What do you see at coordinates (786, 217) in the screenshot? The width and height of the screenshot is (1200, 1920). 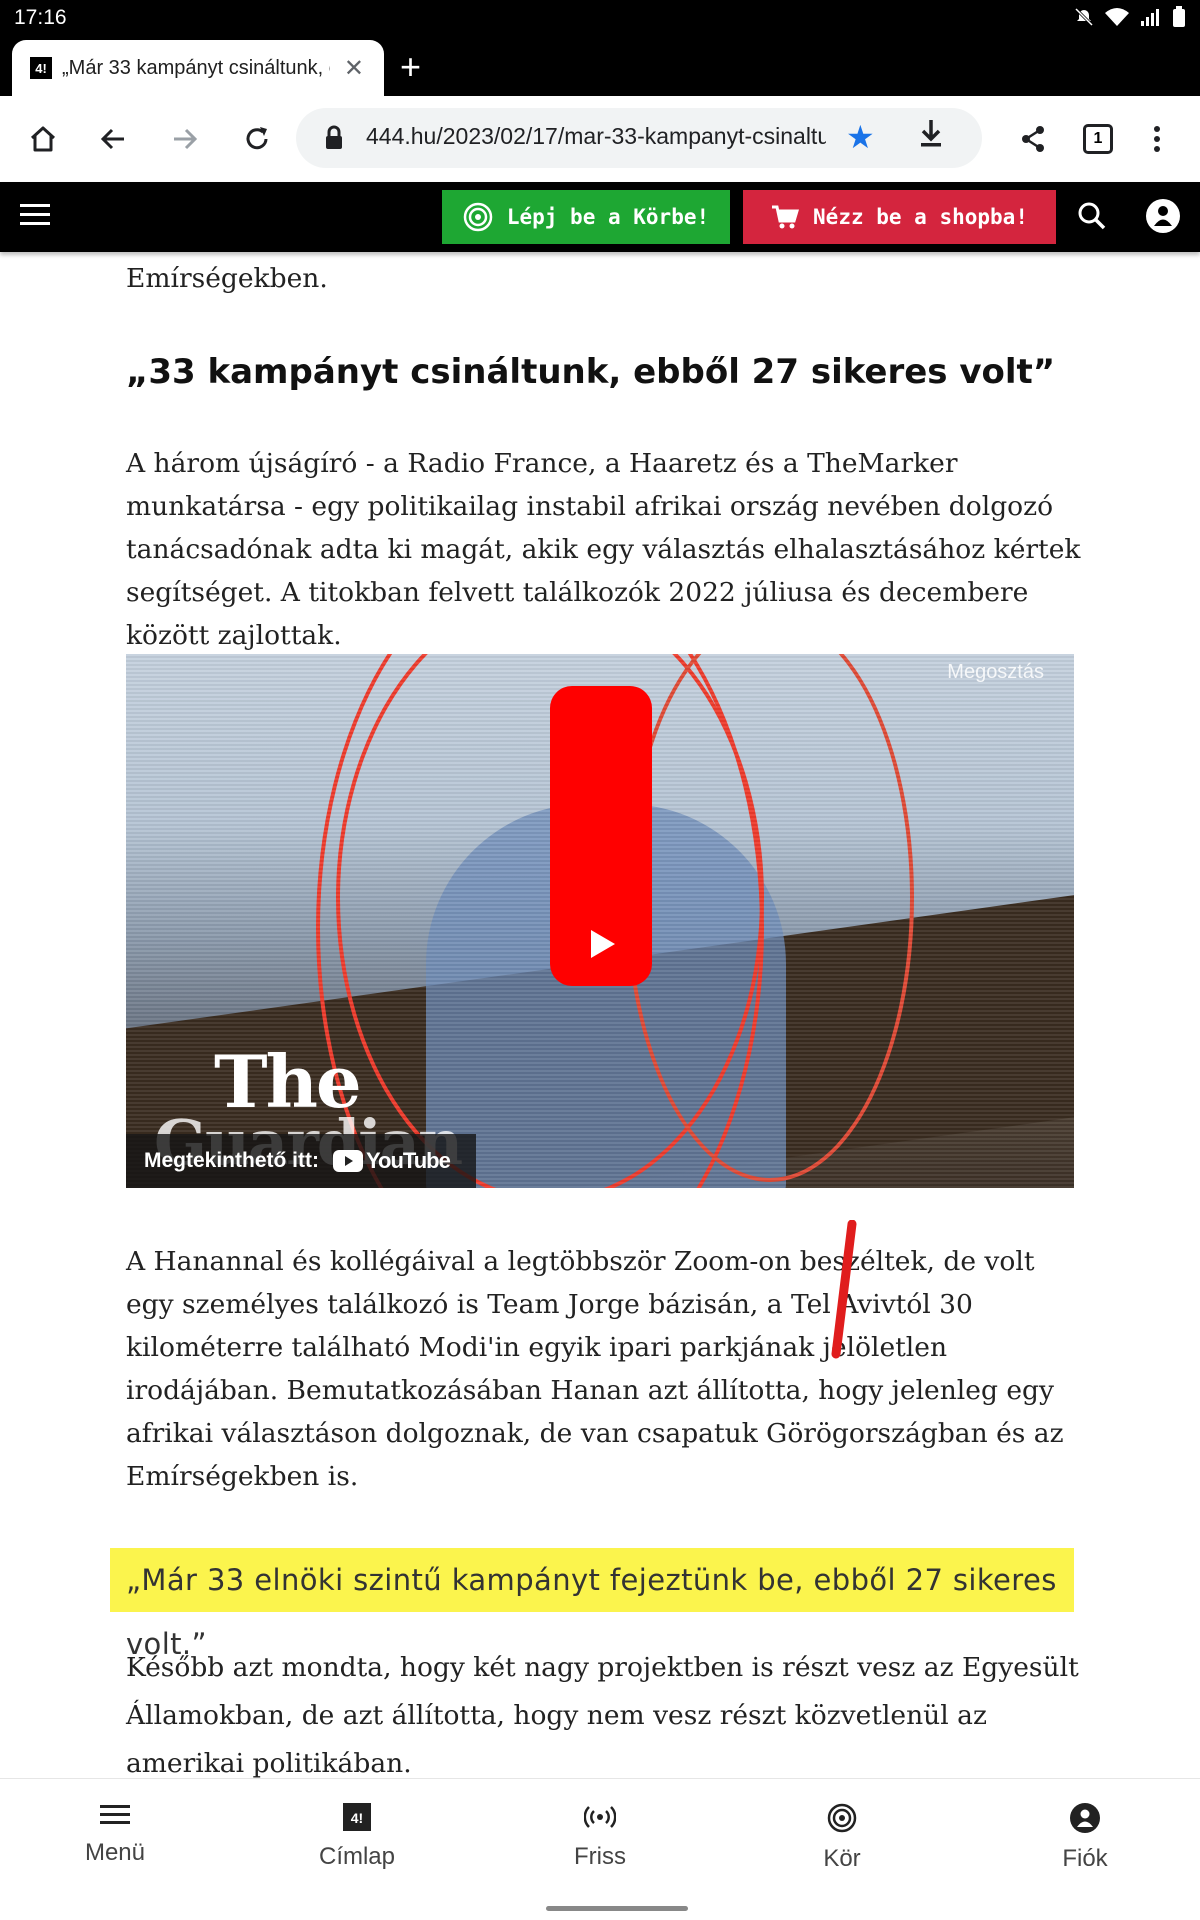 I see `cart-icon` at bounding box center [786, 217].